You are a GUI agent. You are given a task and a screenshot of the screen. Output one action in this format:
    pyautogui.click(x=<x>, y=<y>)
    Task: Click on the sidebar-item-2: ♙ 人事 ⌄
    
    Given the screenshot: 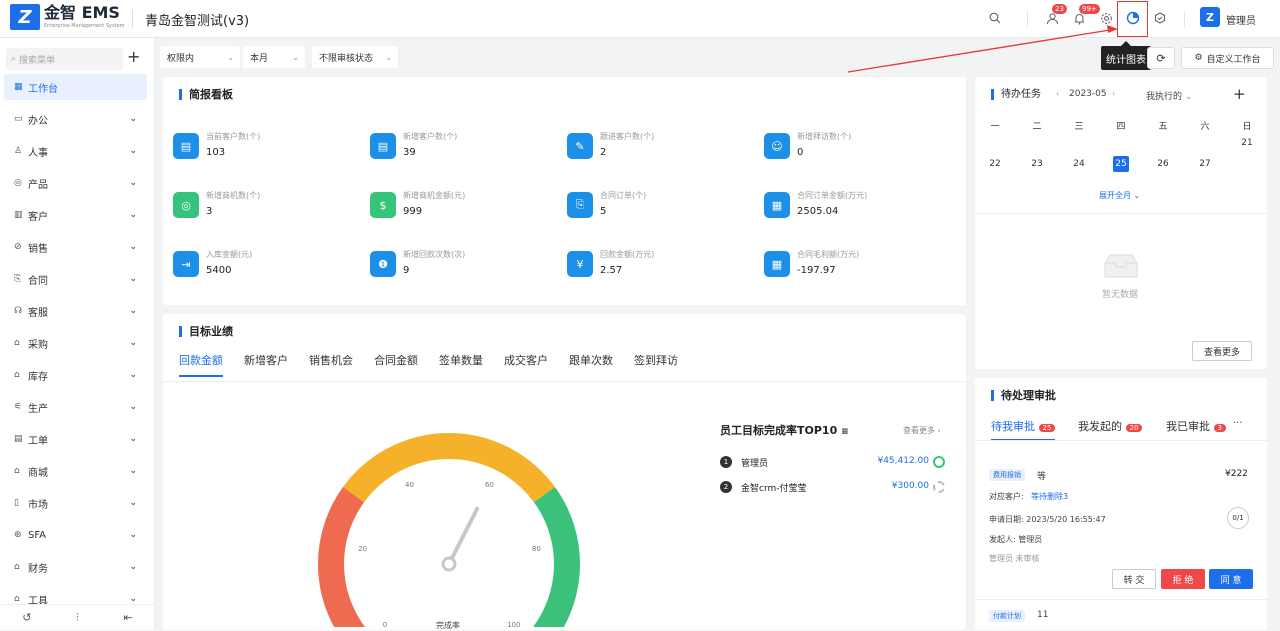 What is the action you would take?
    pyautogui.click(x=75, y=151)
    